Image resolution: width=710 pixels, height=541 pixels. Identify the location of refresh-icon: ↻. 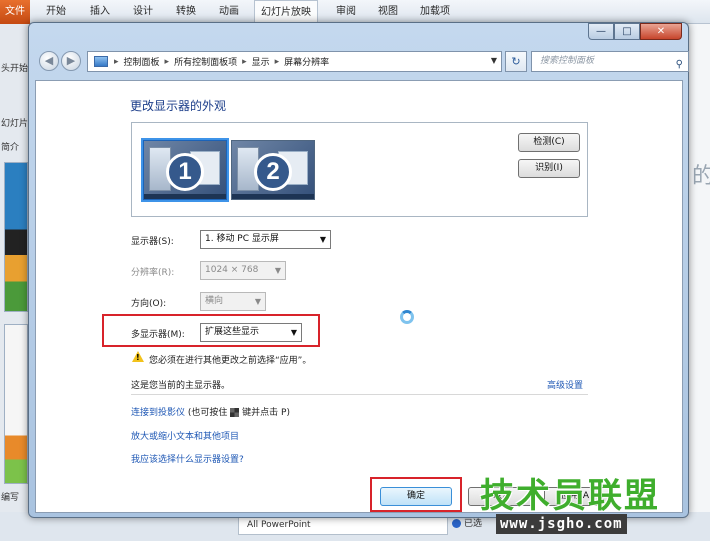
(516, 61).